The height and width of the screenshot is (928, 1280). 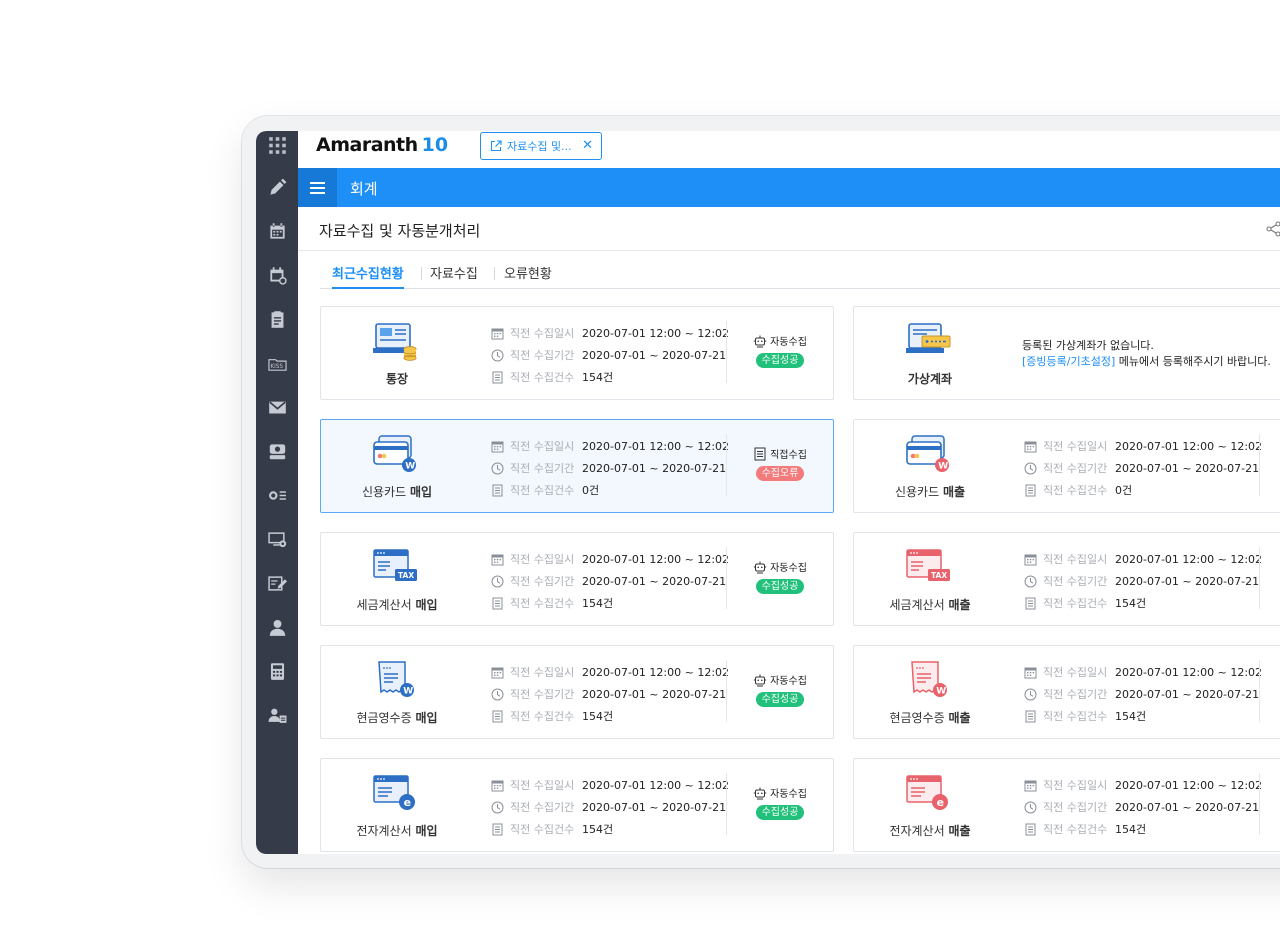 What do you see at coordinates (1068, 361) in the screenshot?
I see `settings-link: [증빙등록/기초설정]` at bounding box center [1068, 361].